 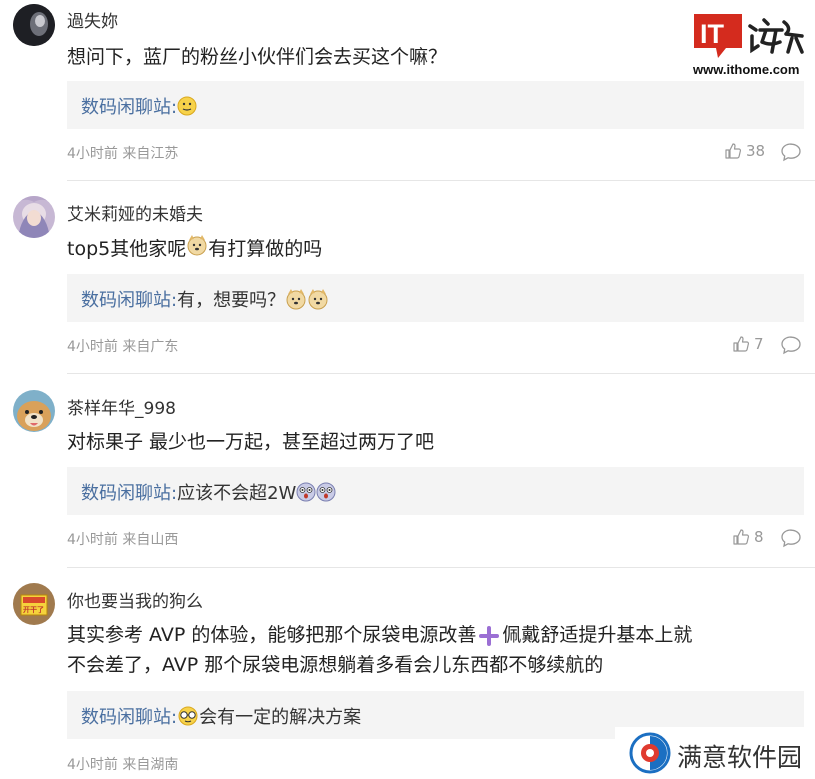 I want to click on like-count: 38, so click(x=756, y=151).